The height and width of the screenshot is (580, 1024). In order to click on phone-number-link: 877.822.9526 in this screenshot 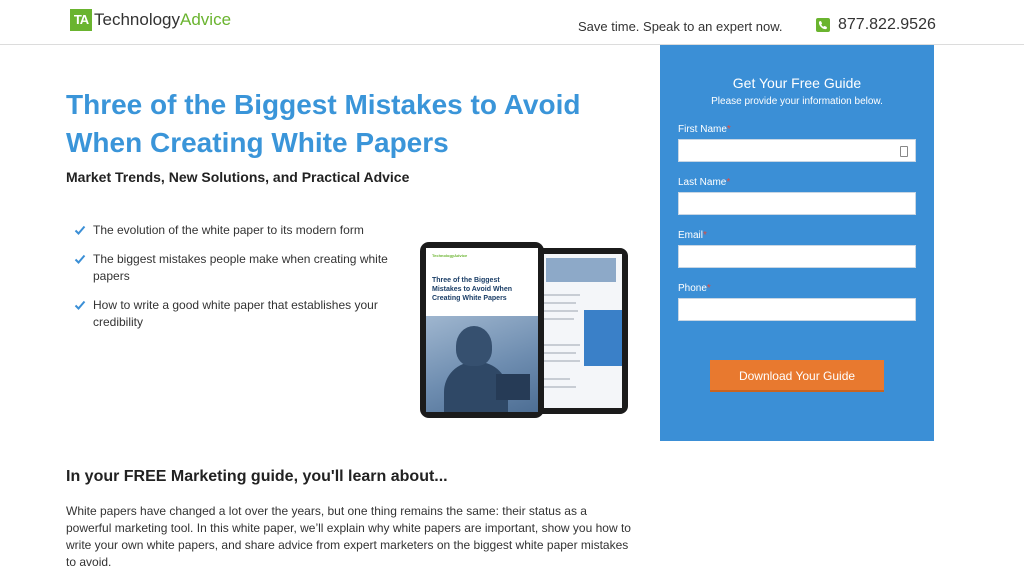, I will do `click(887, 25)`.